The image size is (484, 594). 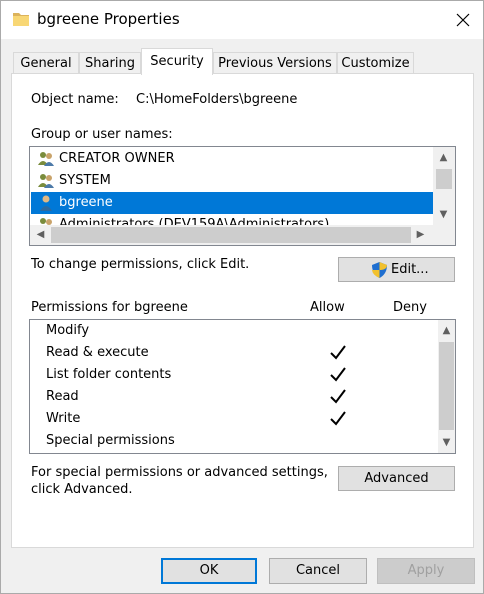 I want to click on permission-row: Modify, so click(x=241, y=331).